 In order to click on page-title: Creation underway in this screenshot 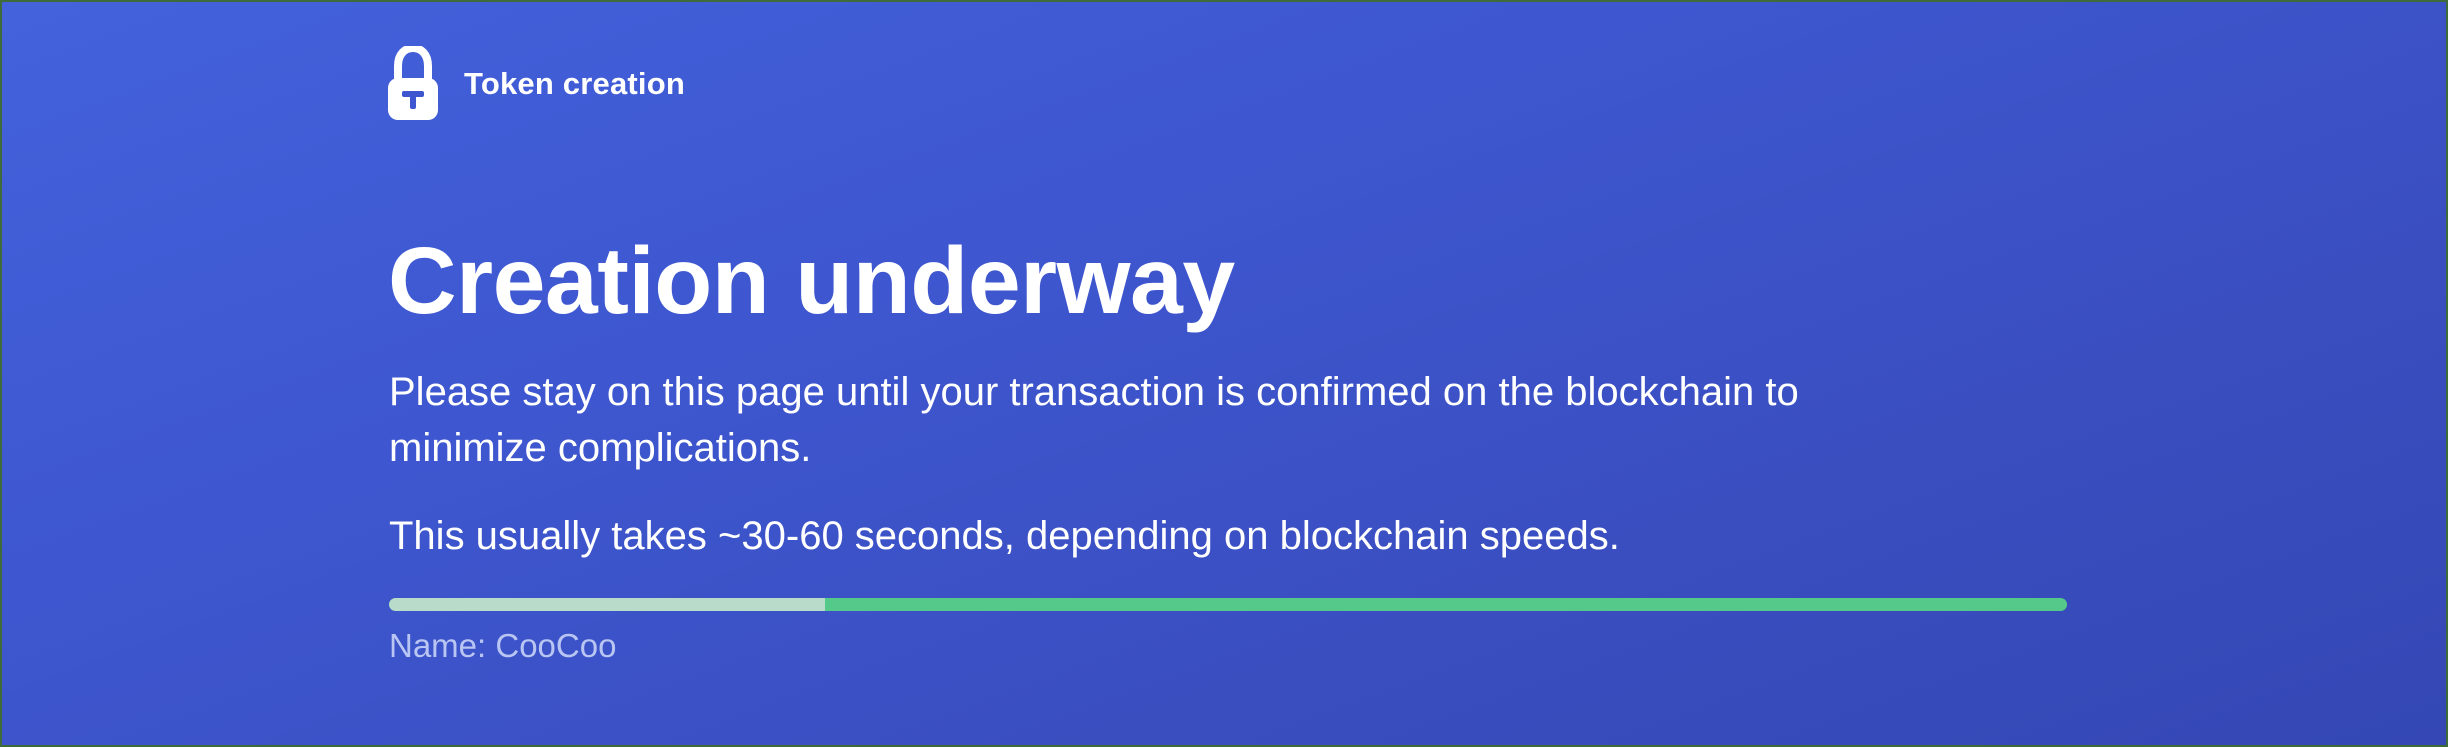, I will do `click(811, 281)`.